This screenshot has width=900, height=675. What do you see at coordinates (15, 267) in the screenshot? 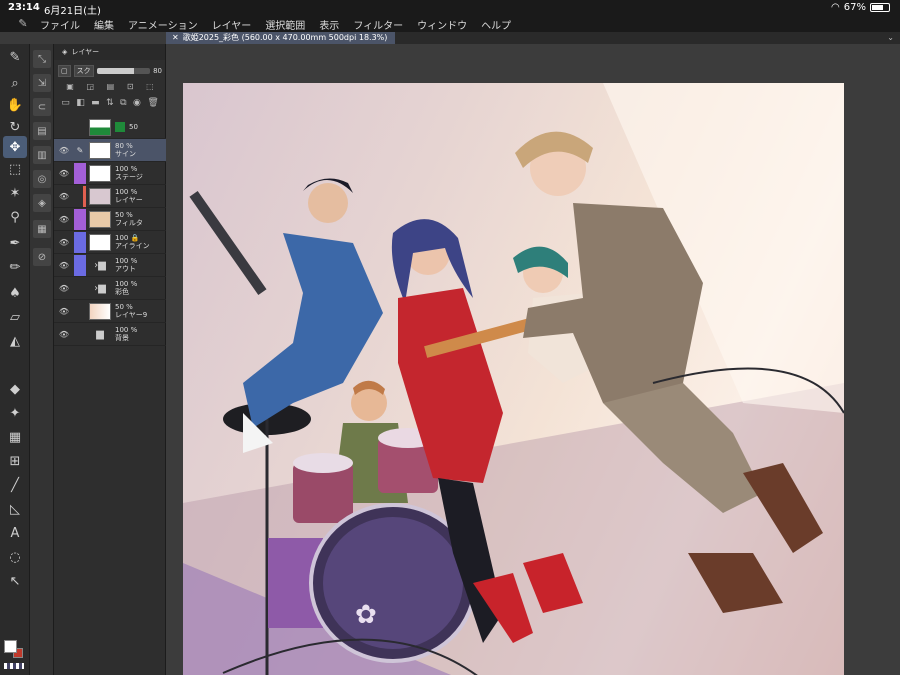
I see `pencil-icon: ✏` at bounding box center [15, 267].